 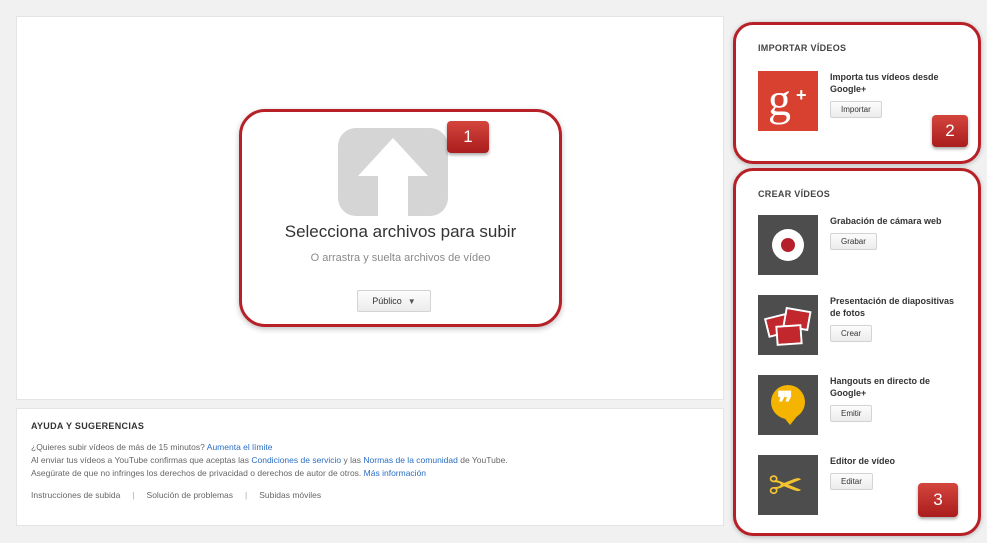 What do you see at coordinates (190, 495) in the screenshot?
I see `troubleshooting-link: Solución de problemas` at bounding box center [190, 495].